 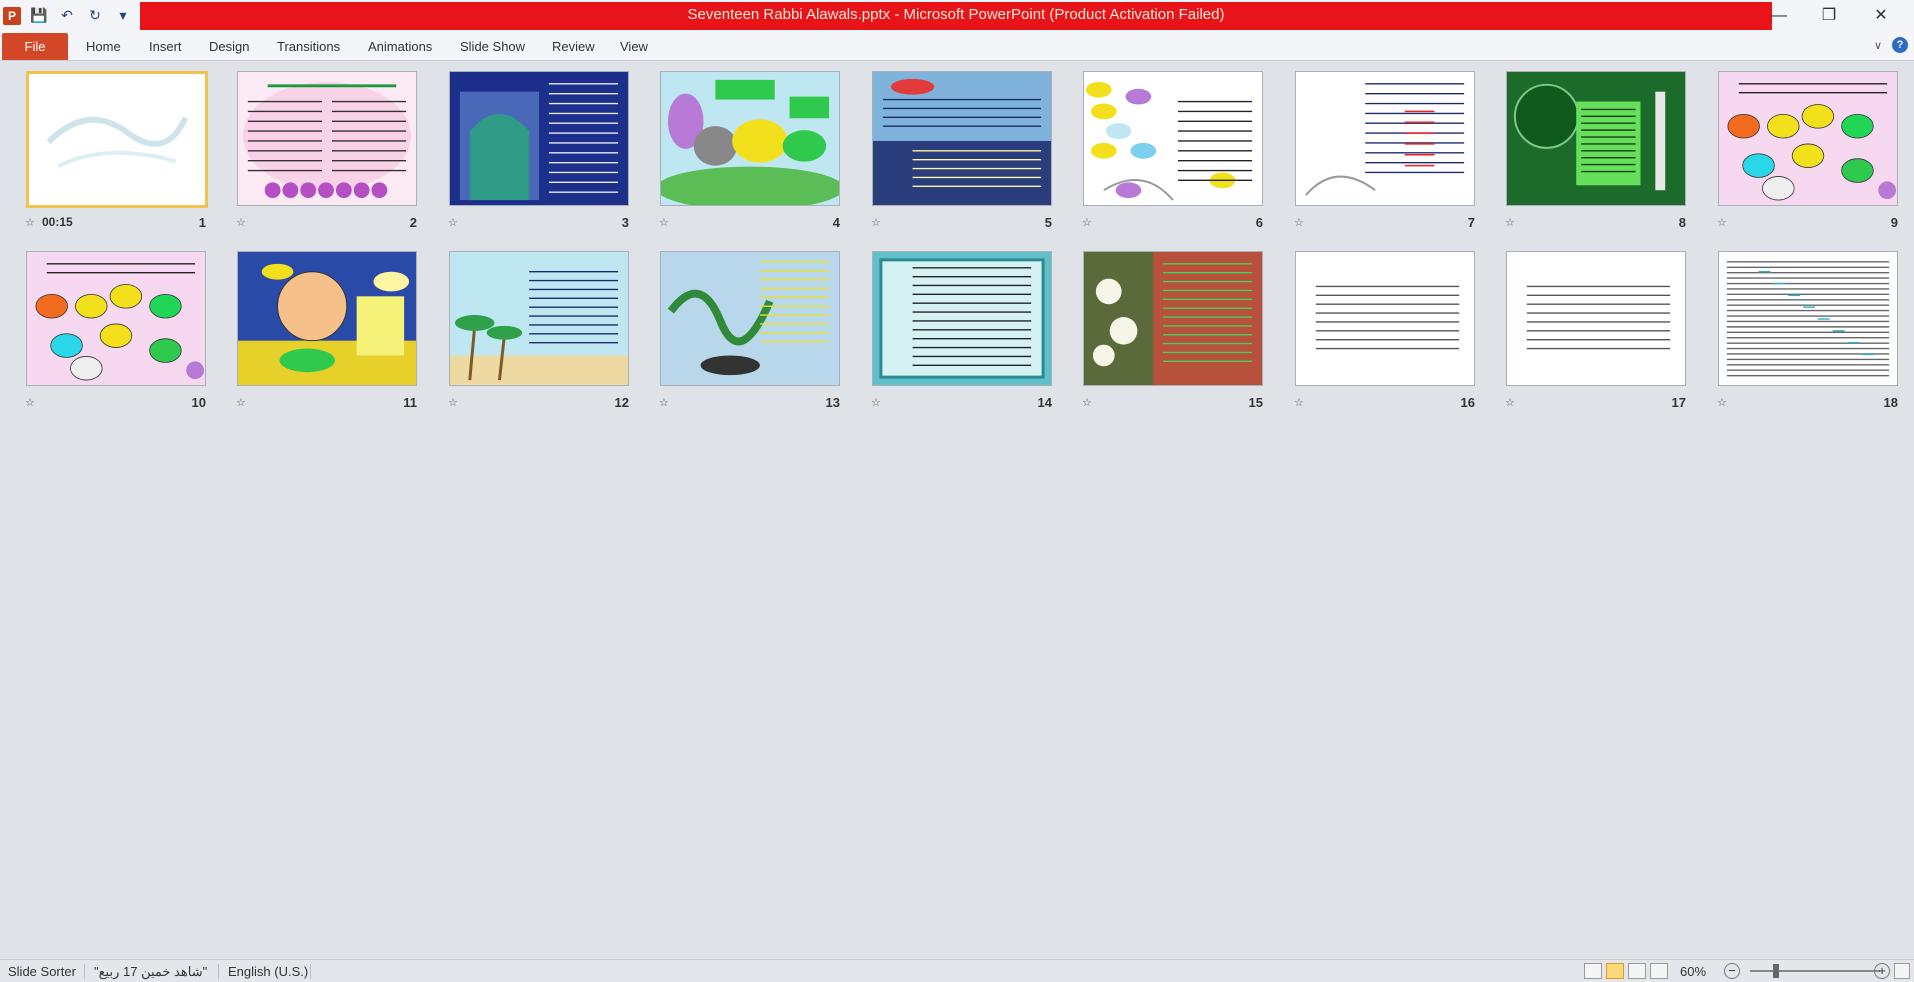 What do you see at coordinates (1659, 971) in the screenshot?
I see `slide-show-view-icon` at bounding box center [1659, 971].